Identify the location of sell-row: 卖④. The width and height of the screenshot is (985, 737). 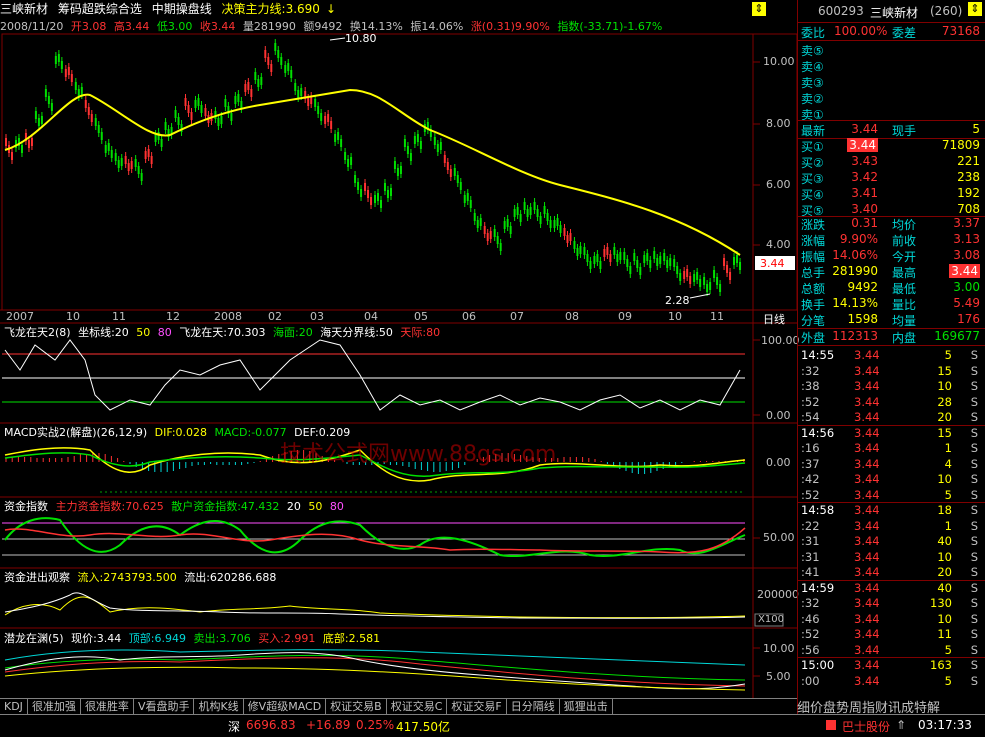
(891, 66).